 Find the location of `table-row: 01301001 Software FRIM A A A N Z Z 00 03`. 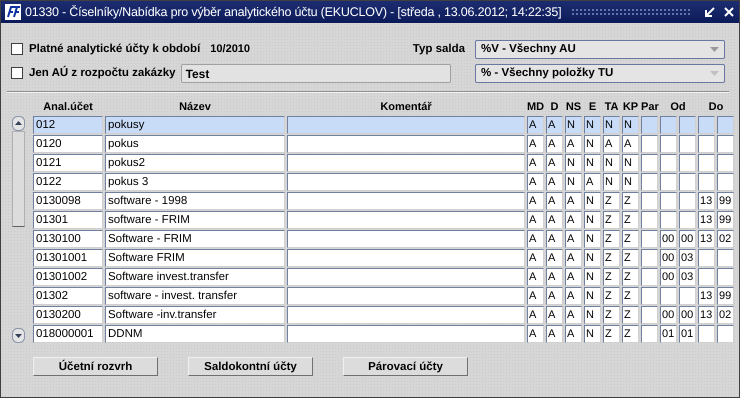

table-row: 01301001 Software FRIM A A A N Z Z 00 03 is located at coordinates (383, 258).